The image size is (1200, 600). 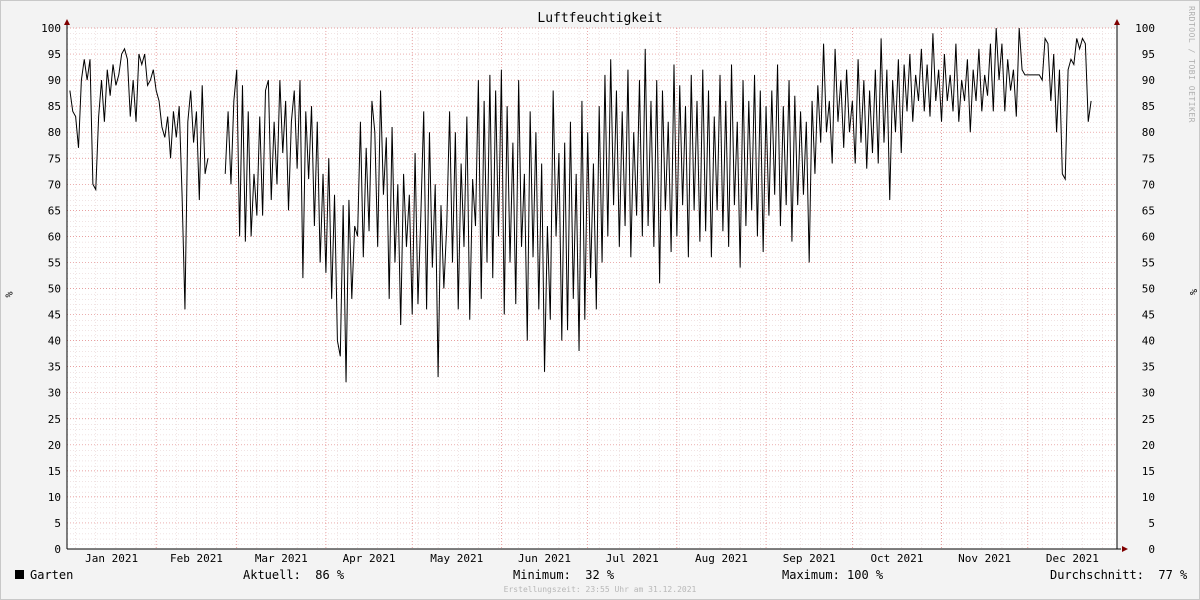 I want to click on legend-aktuell: Aktuell: 86 %, so click(x=293, y=575).